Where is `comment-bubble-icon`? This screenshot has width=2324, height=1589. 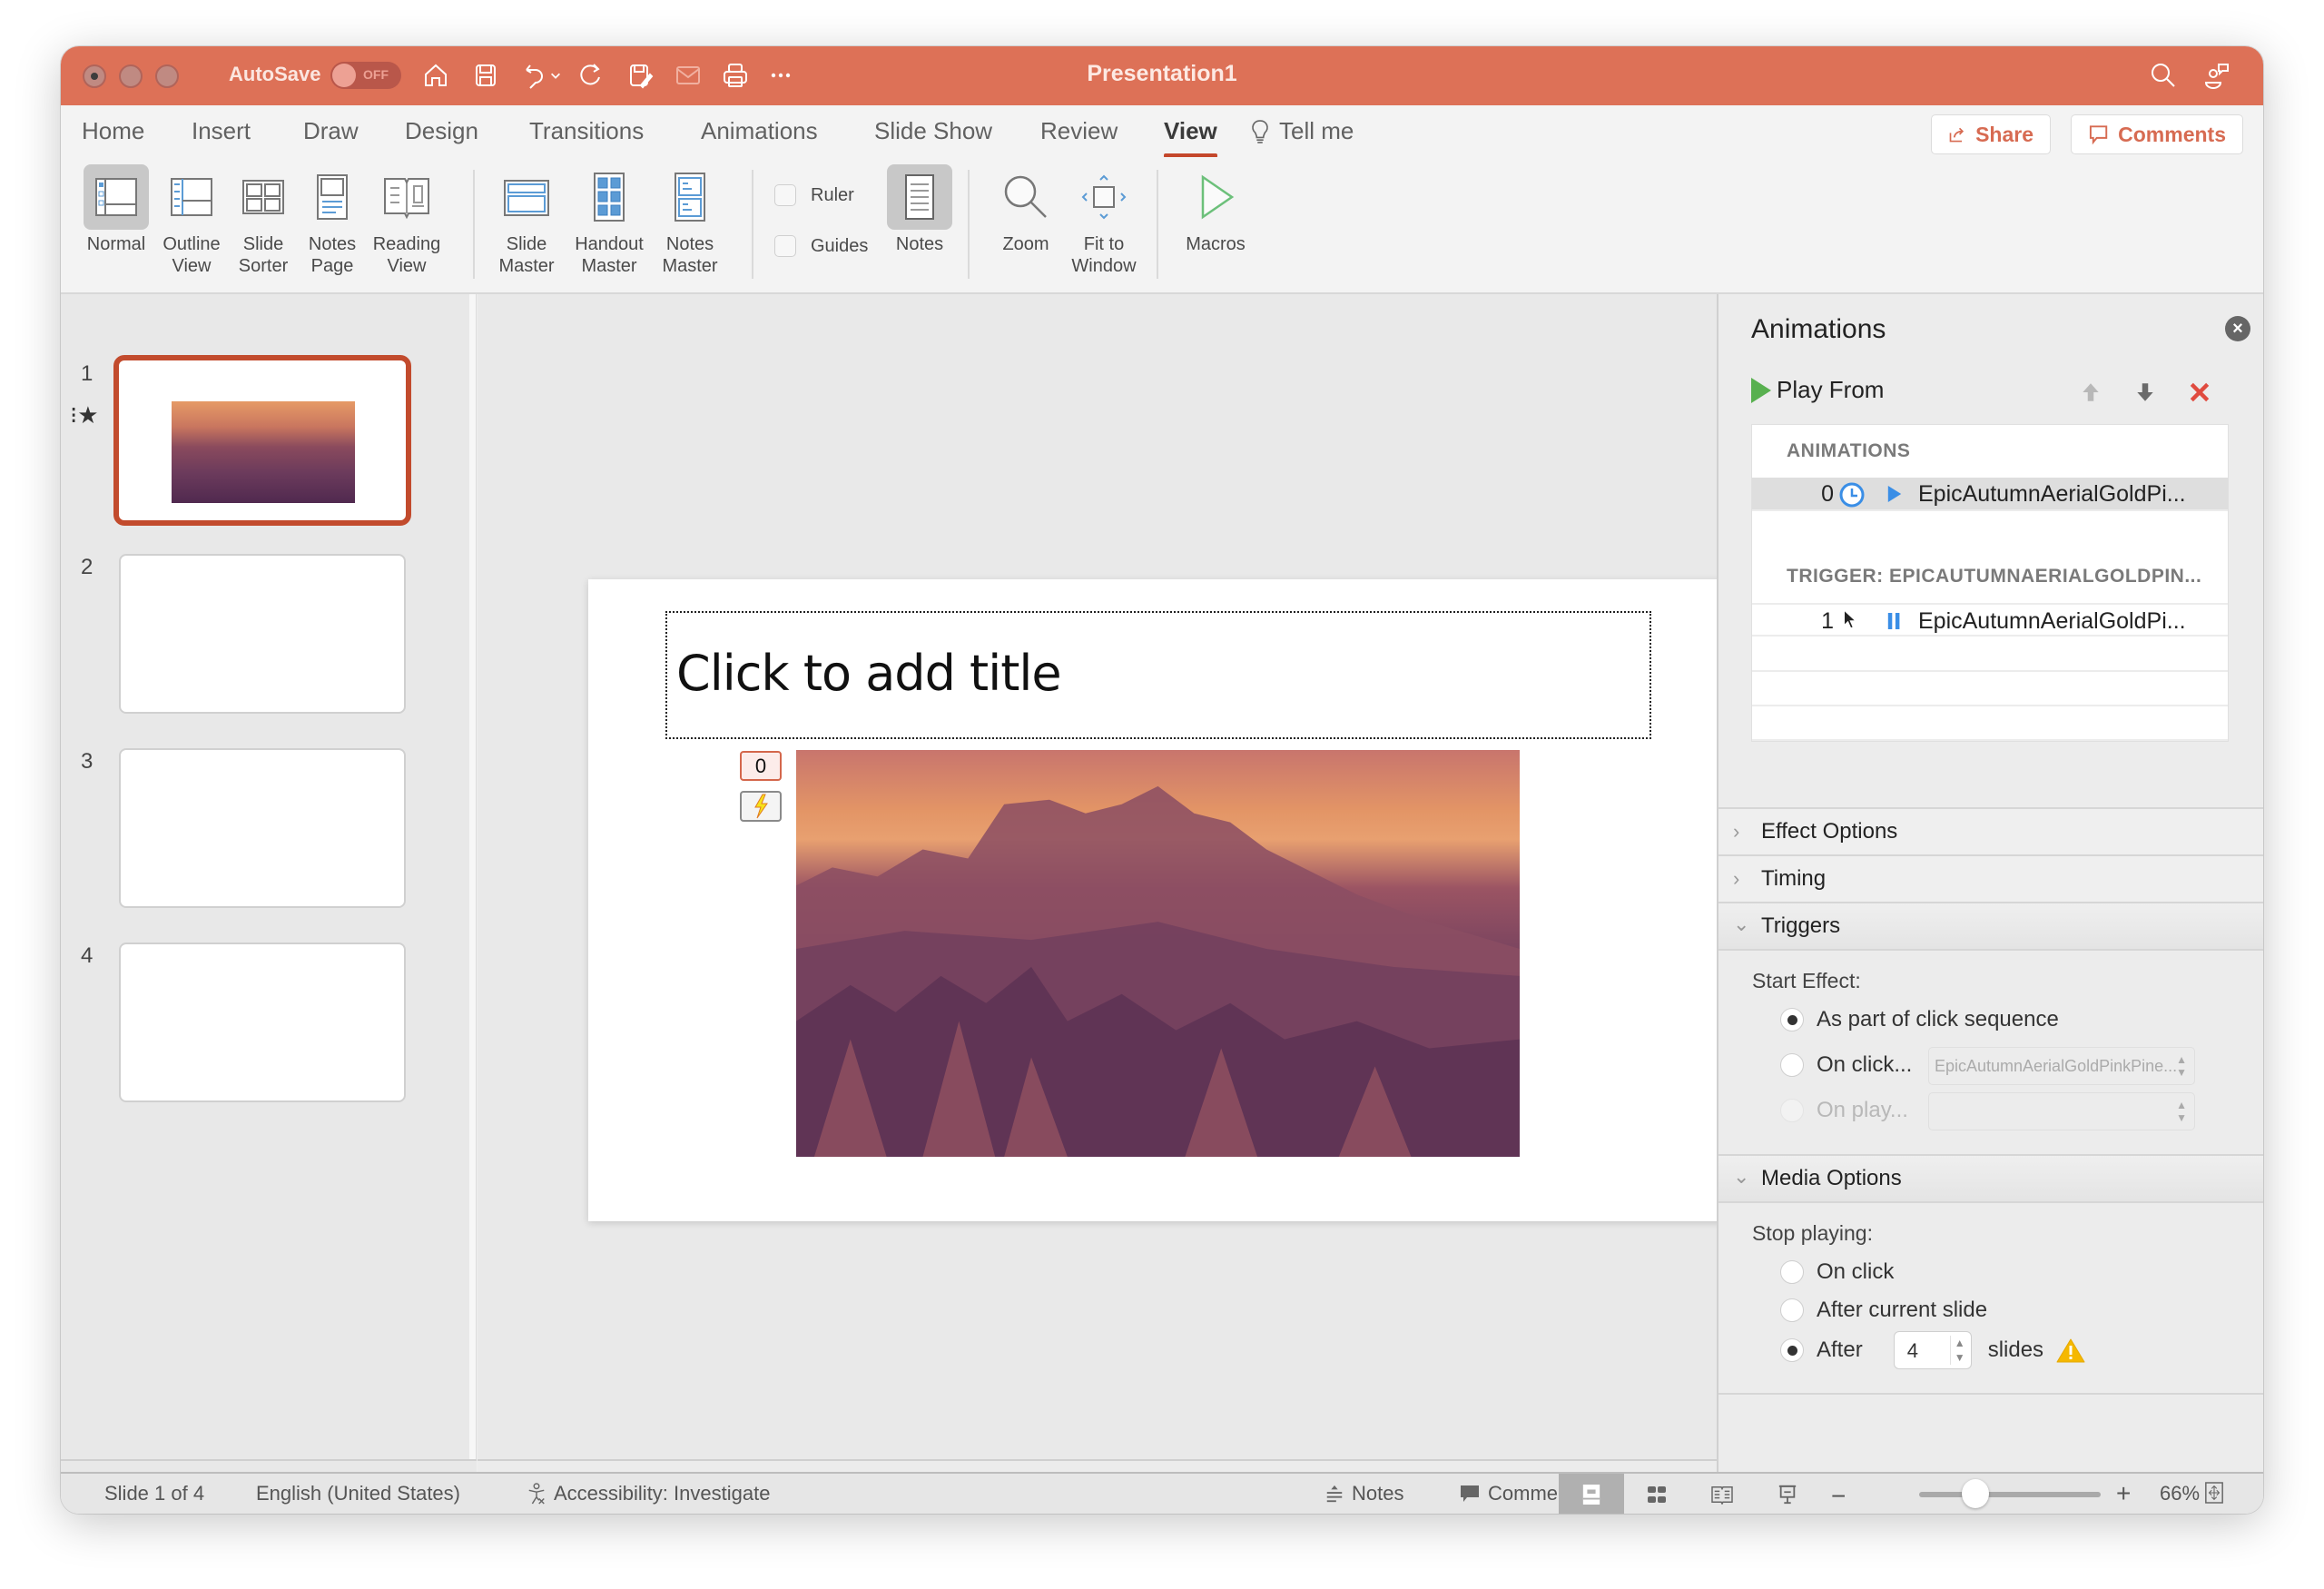
comment-bubble-icon is located at coordinates (1470, 1493).